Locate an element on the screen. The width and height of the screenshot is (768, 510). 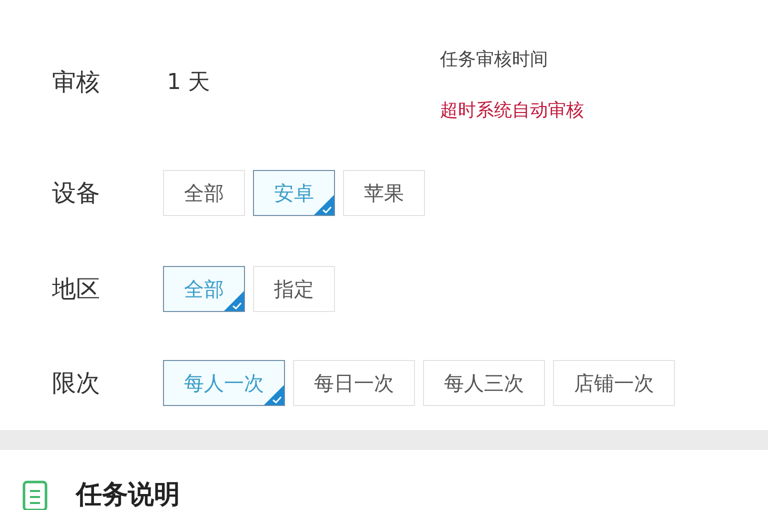
review-period: 1 天 is located at coordinates (188, 82).